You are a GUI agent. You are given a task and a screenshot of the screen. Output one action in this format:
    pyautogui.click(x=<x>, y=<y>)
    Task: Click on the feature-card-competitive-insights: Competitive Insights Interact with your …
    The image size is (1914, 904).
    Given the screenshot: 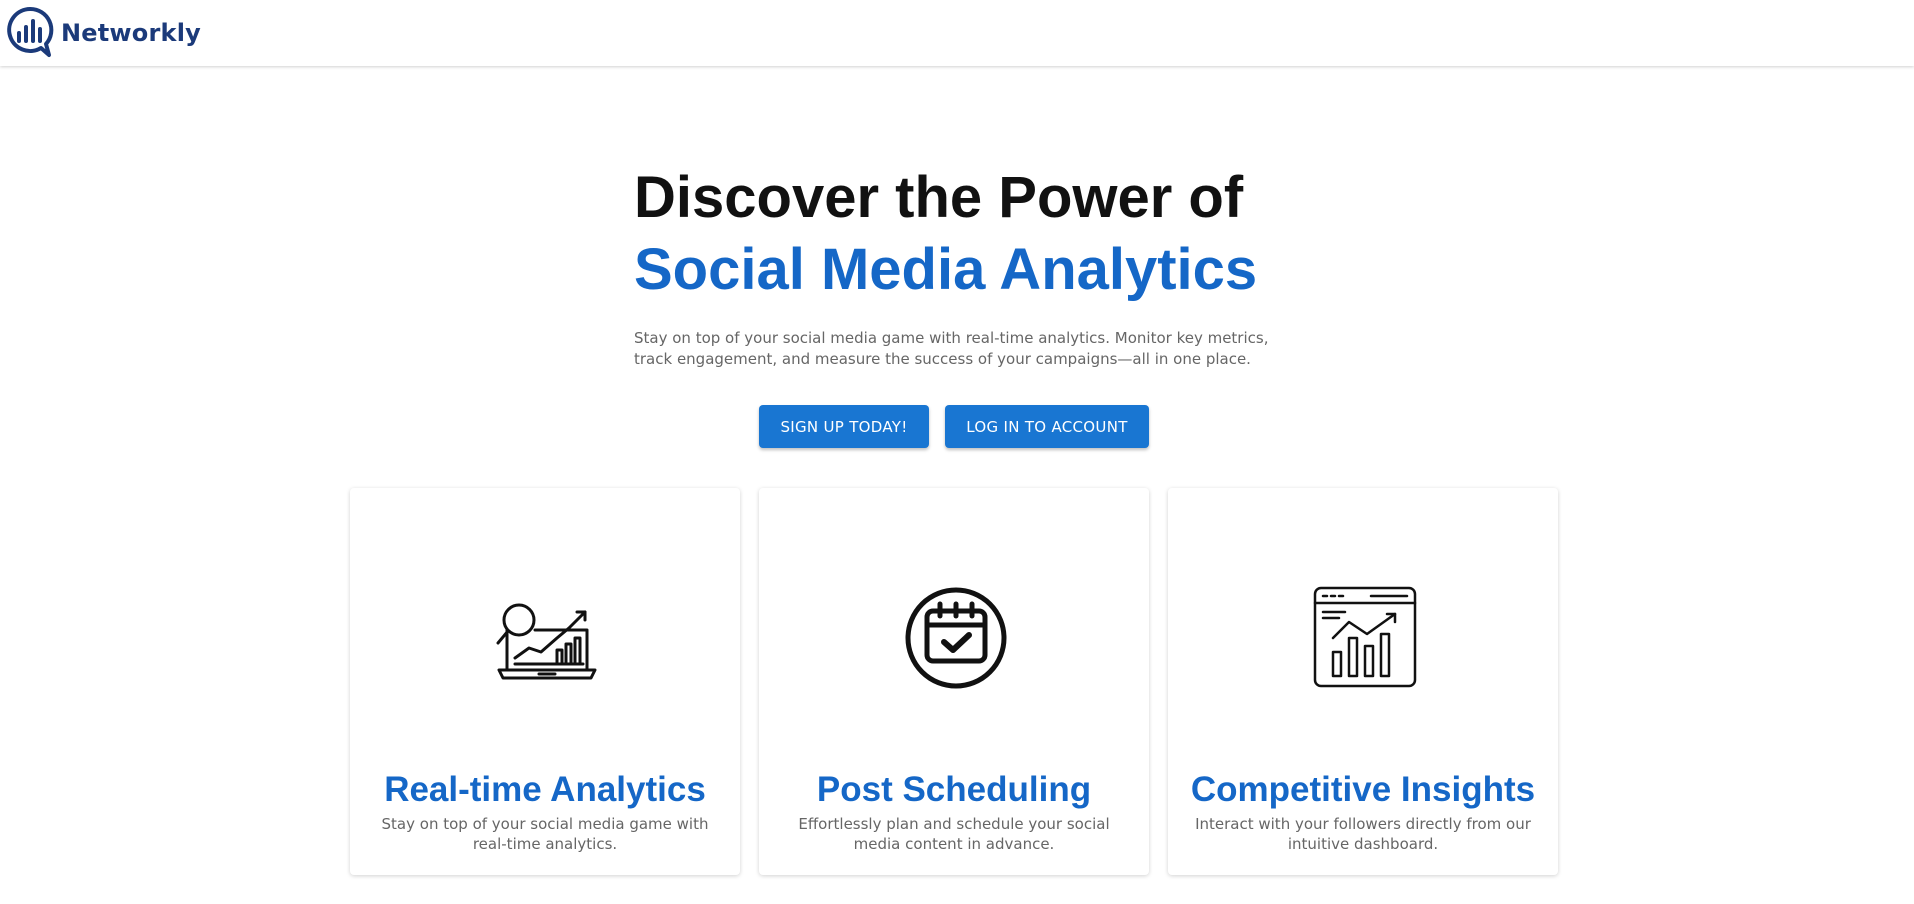 What is the action you would take?
    pyautogui.click(x=1363, y=681)
    